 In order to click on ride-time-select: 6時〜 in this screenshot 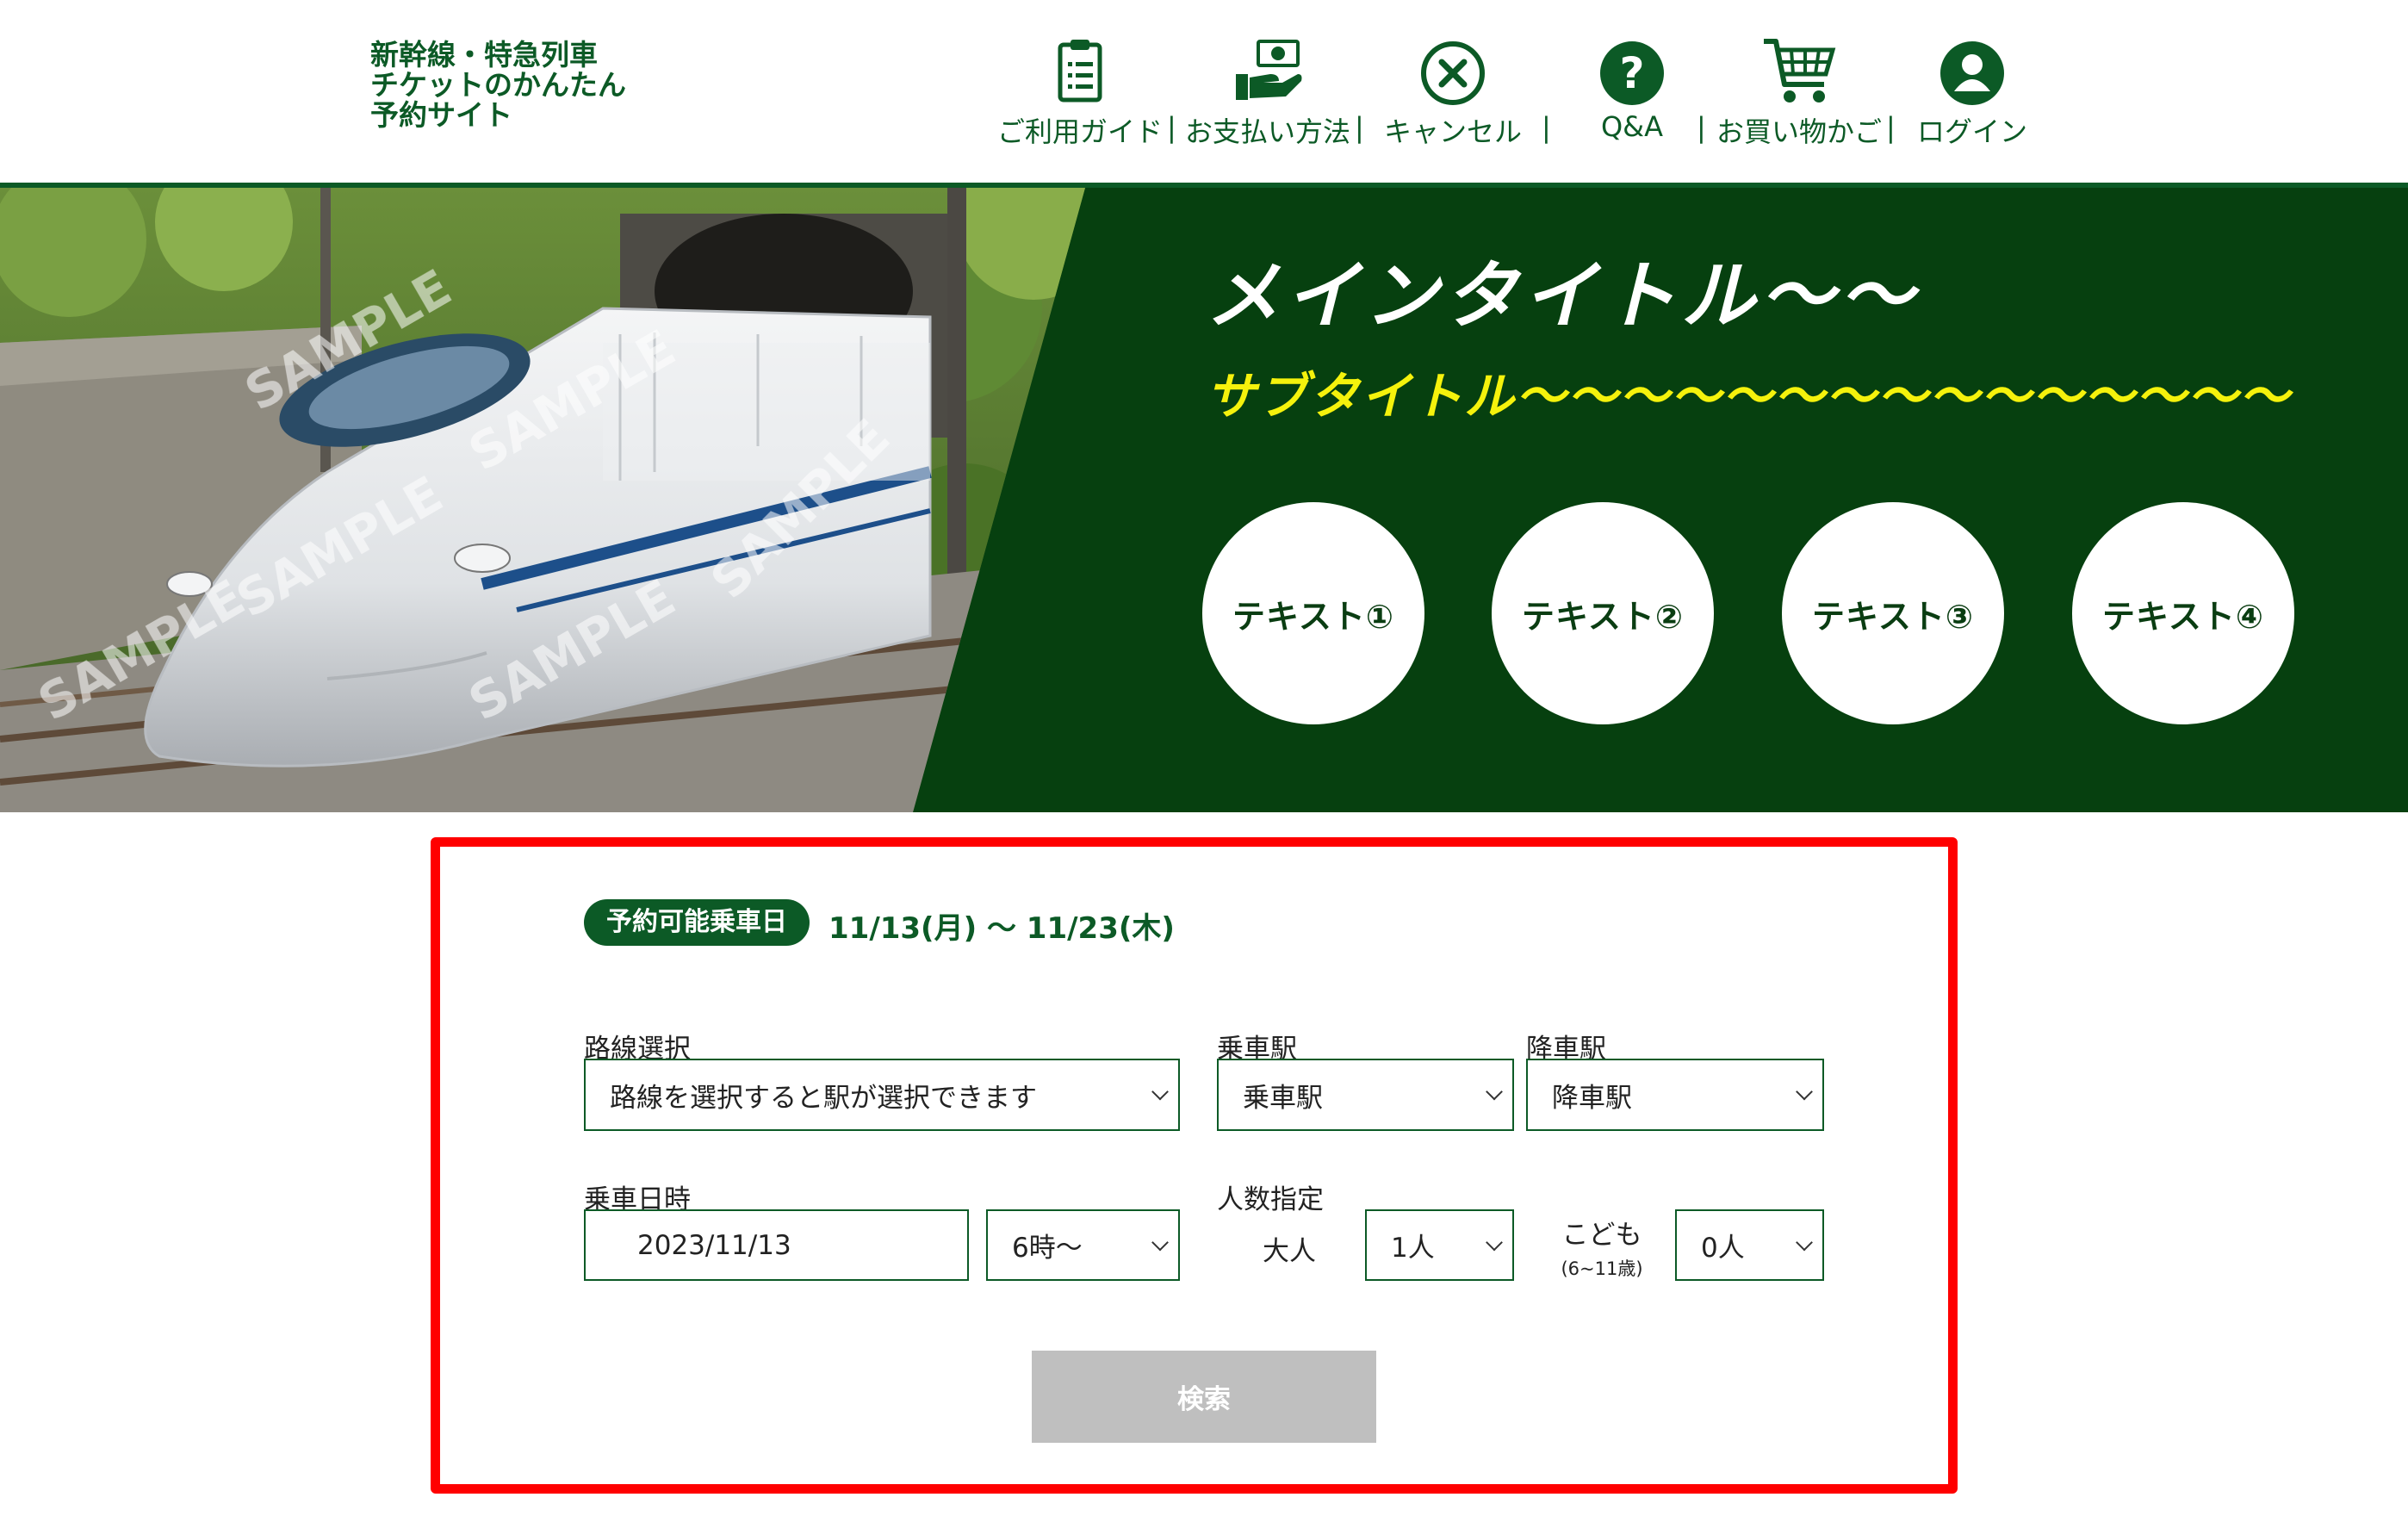, I will do `click(1083, 1245)`.